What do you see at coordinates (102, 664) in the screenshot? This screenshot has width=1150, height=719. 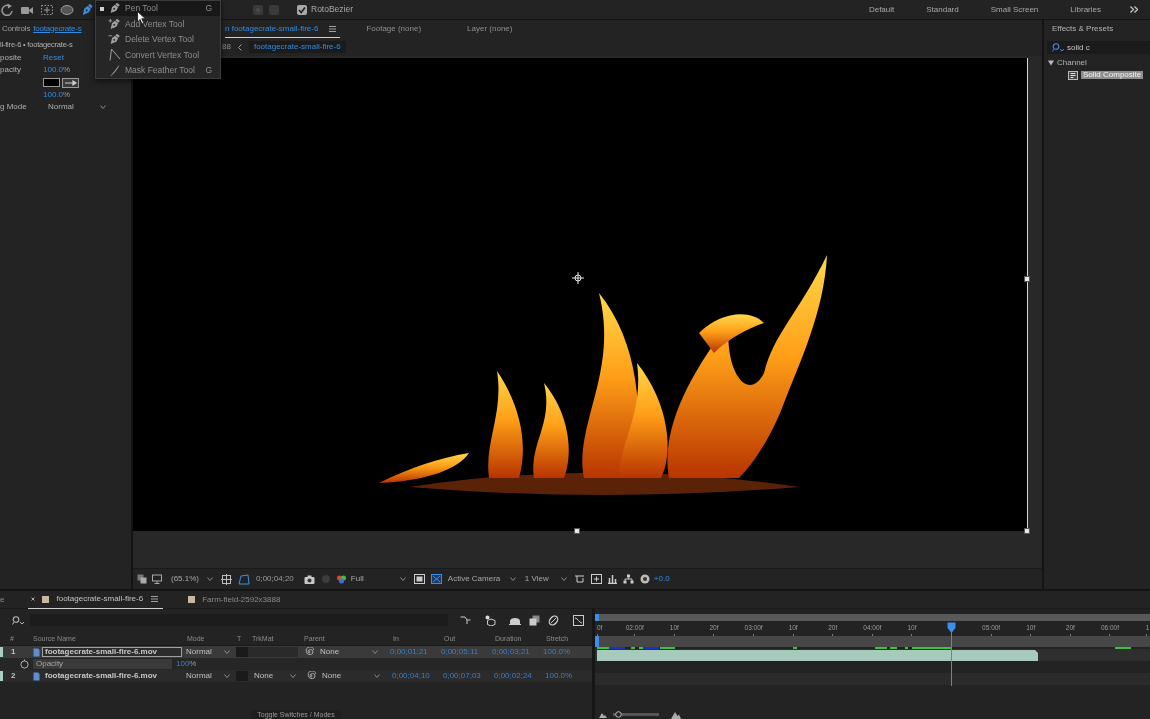 I see `property-name: Opacity` at bounding box center [102, 664].